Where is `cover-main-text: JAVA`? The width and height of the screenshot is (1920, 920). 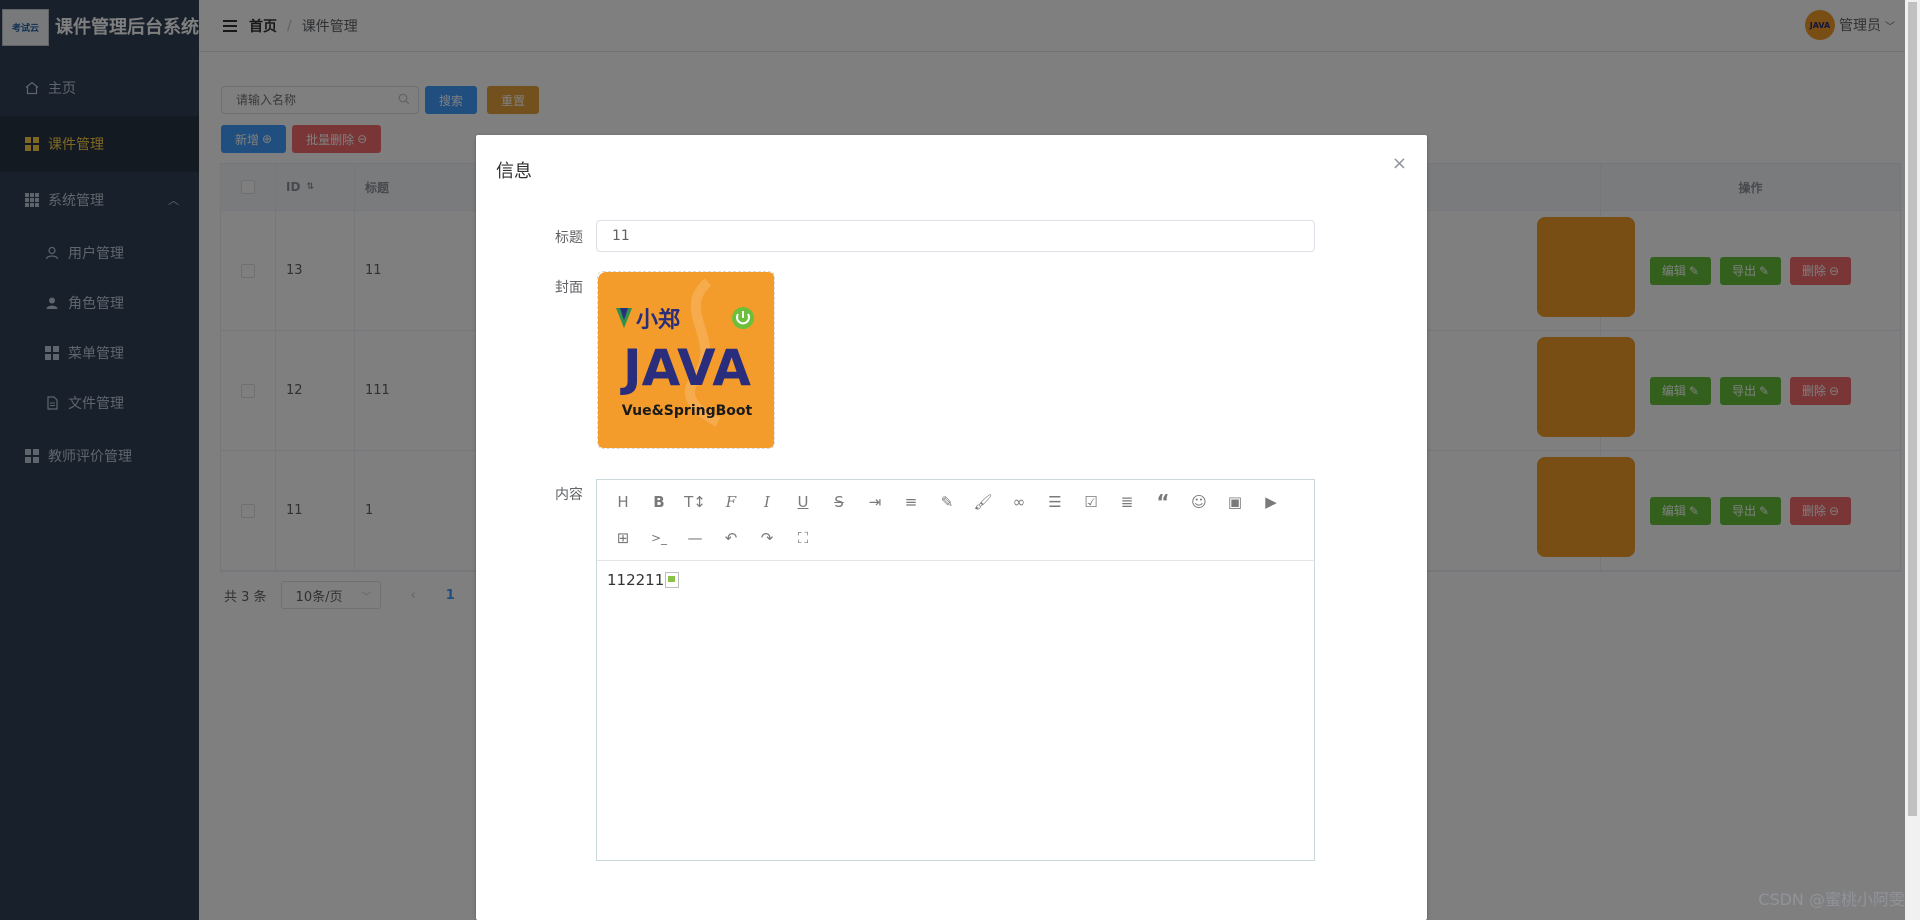
cover-main-text: JAVA is located at coordinates (685, 368).